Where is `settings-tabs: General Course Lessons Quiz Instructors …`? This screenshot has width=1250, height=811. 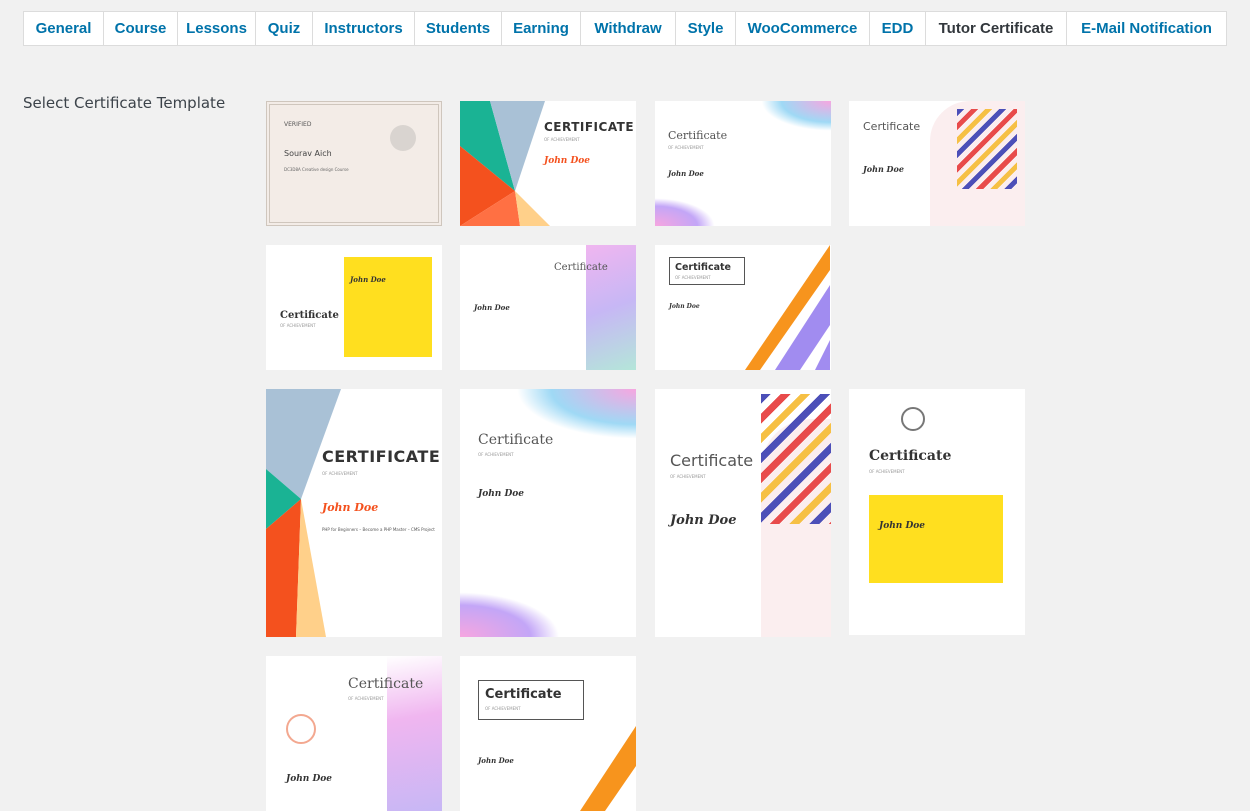
settings-tabs: General Course Lessons Quiz Instructors … is located at coordinates (625, 28).